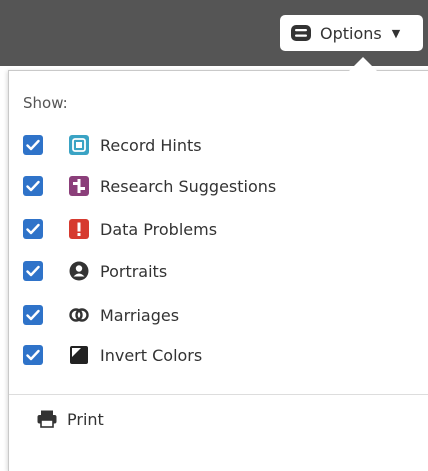  What do you see at coordinates (218, 394) in the screenshot?
I see `panel-divider` at bounding box center [218, 394].